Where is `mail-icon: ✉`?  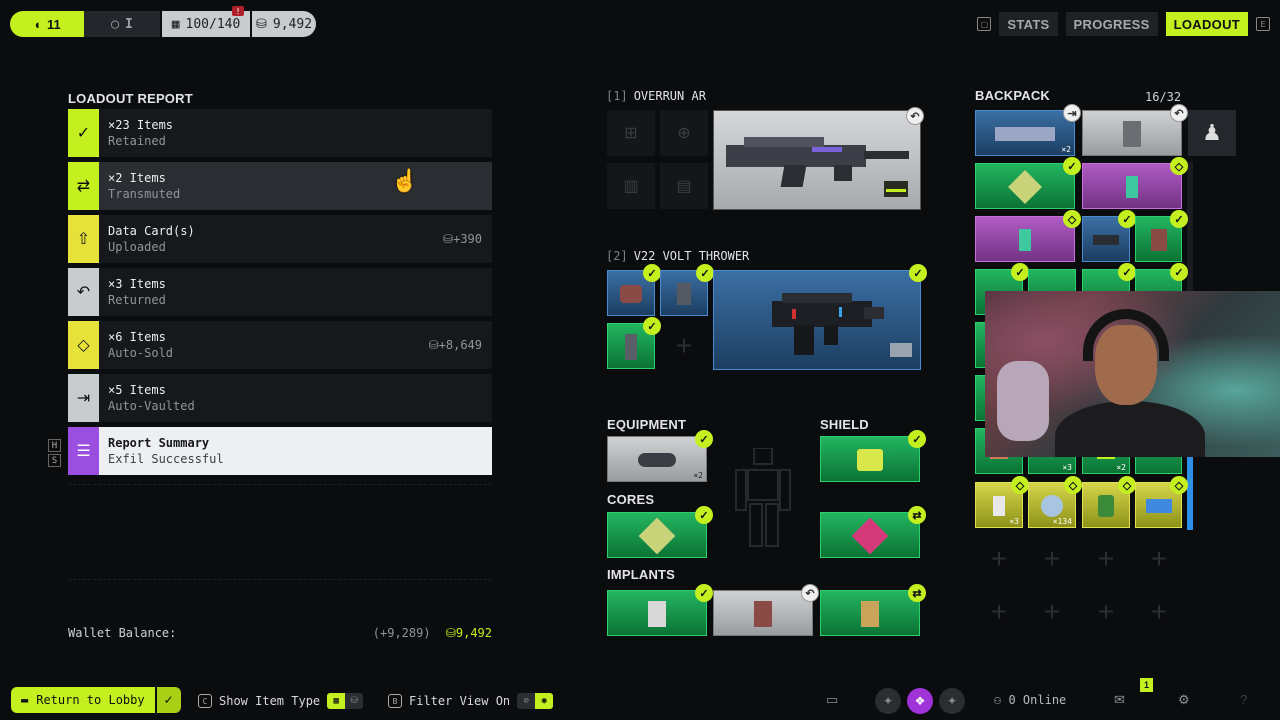 mail-icon: ✉ is located at coordinates (1119, 700).